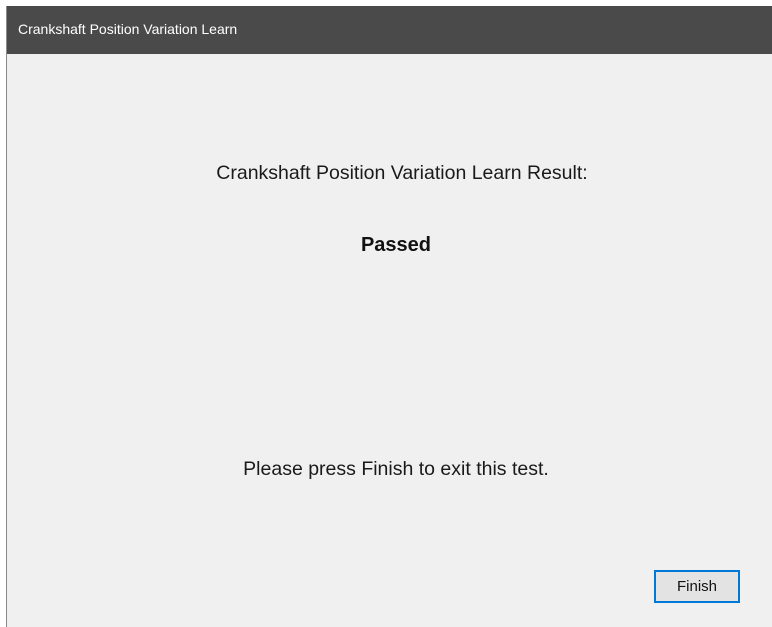  I want to click on finish-button: Finish, so click(697, 586).